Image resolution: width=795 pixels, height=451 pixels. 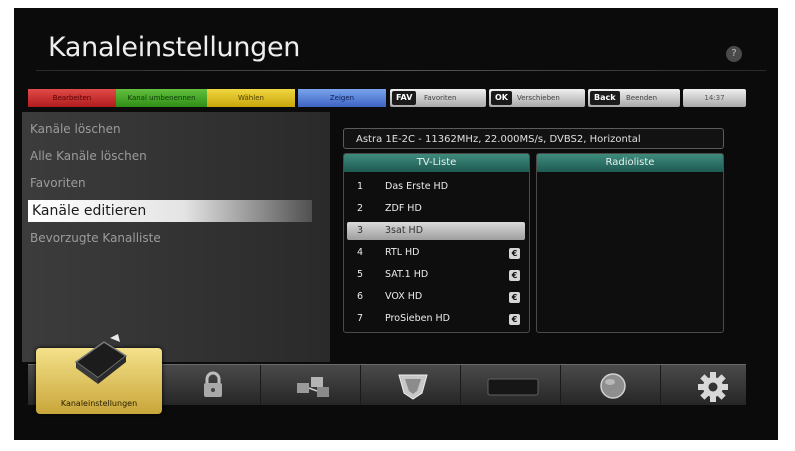 I want to click on channel-row-selected: 3 3sat HD, so click(x=436, y=231).